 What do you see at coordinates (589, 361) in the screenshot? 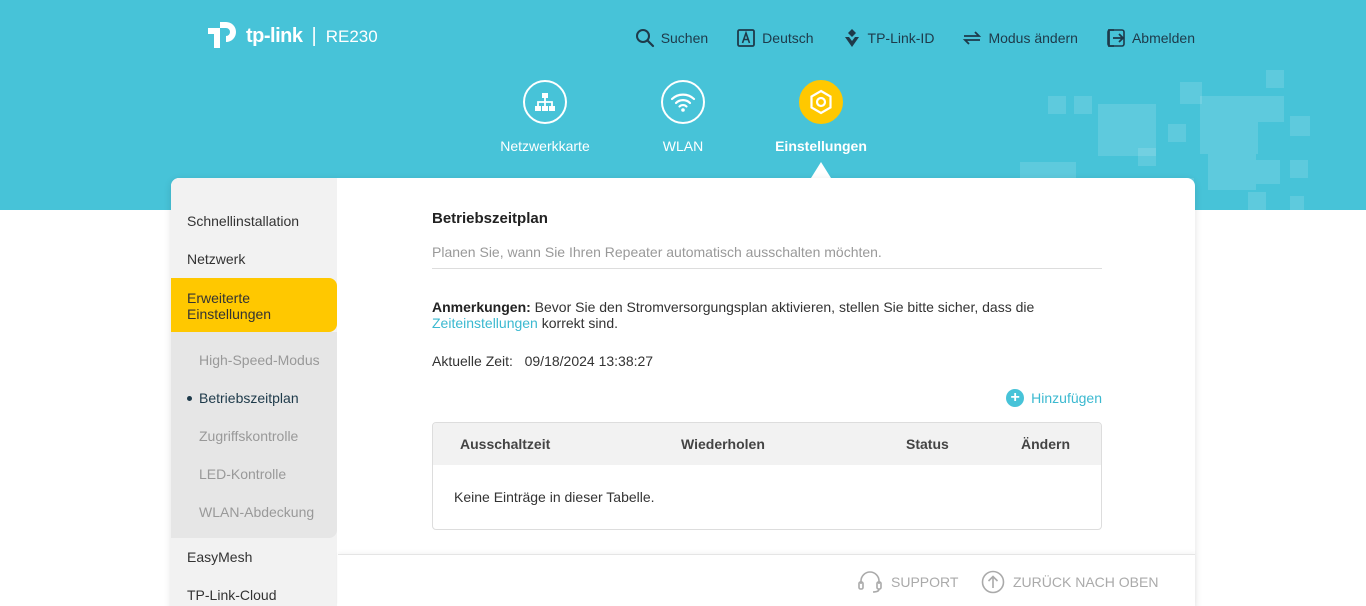
I see `current-time-value: 09/18/2024 13:38:27` at bounding box center [589, 361].